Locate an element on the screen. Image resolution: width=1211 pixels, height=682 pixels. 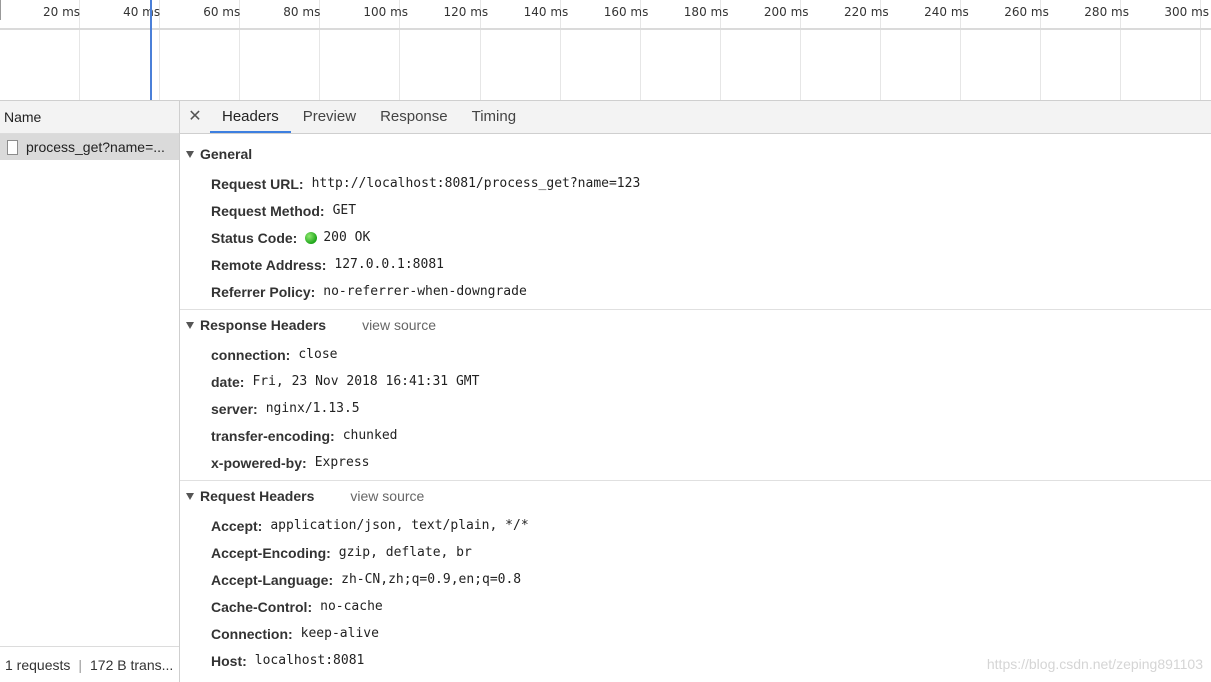
timeline-request-marker is located at coordinates (151, 50).